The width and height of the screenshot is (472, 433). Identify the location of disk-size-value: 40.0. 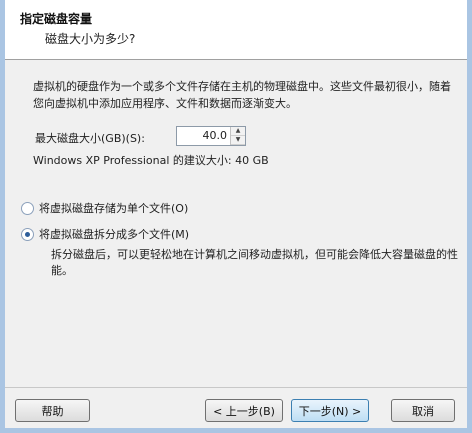
(215, 135).